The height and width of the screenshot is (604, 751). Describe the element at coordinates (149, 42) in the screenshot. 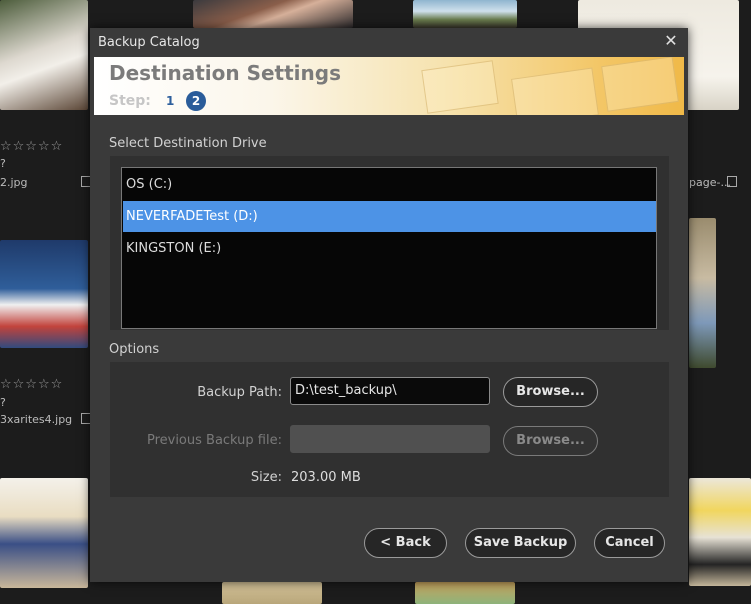

I see `dialog-title: Backup Catalog` at that location.